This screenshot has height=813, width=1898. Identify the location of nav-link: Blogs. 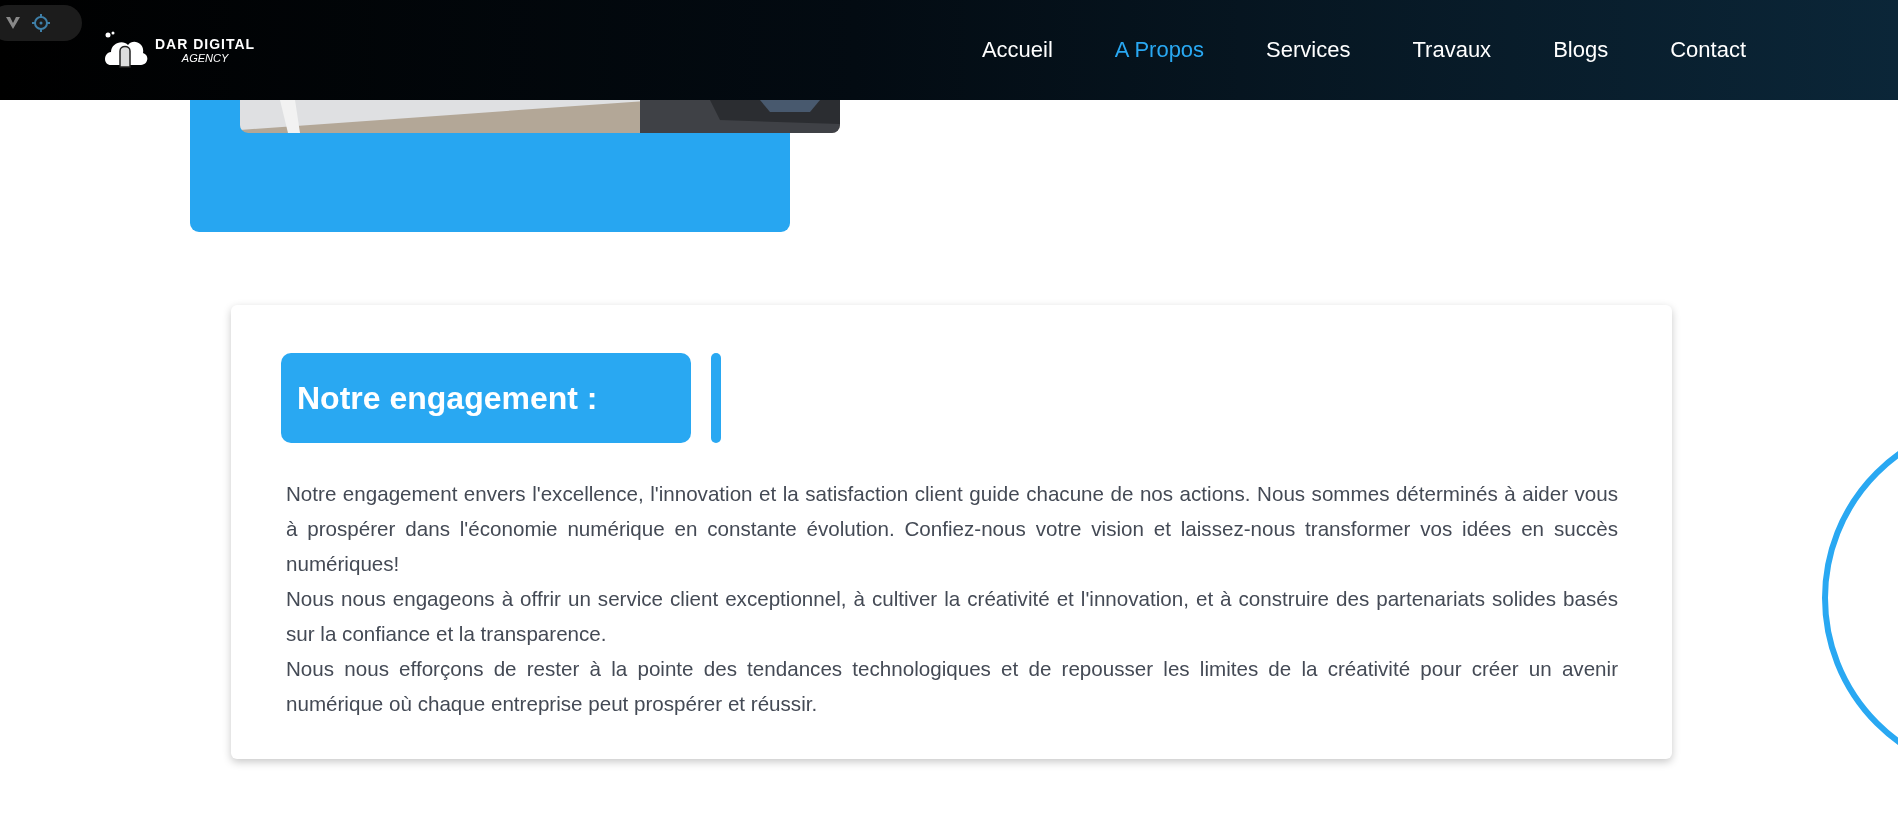
(1581, 50).